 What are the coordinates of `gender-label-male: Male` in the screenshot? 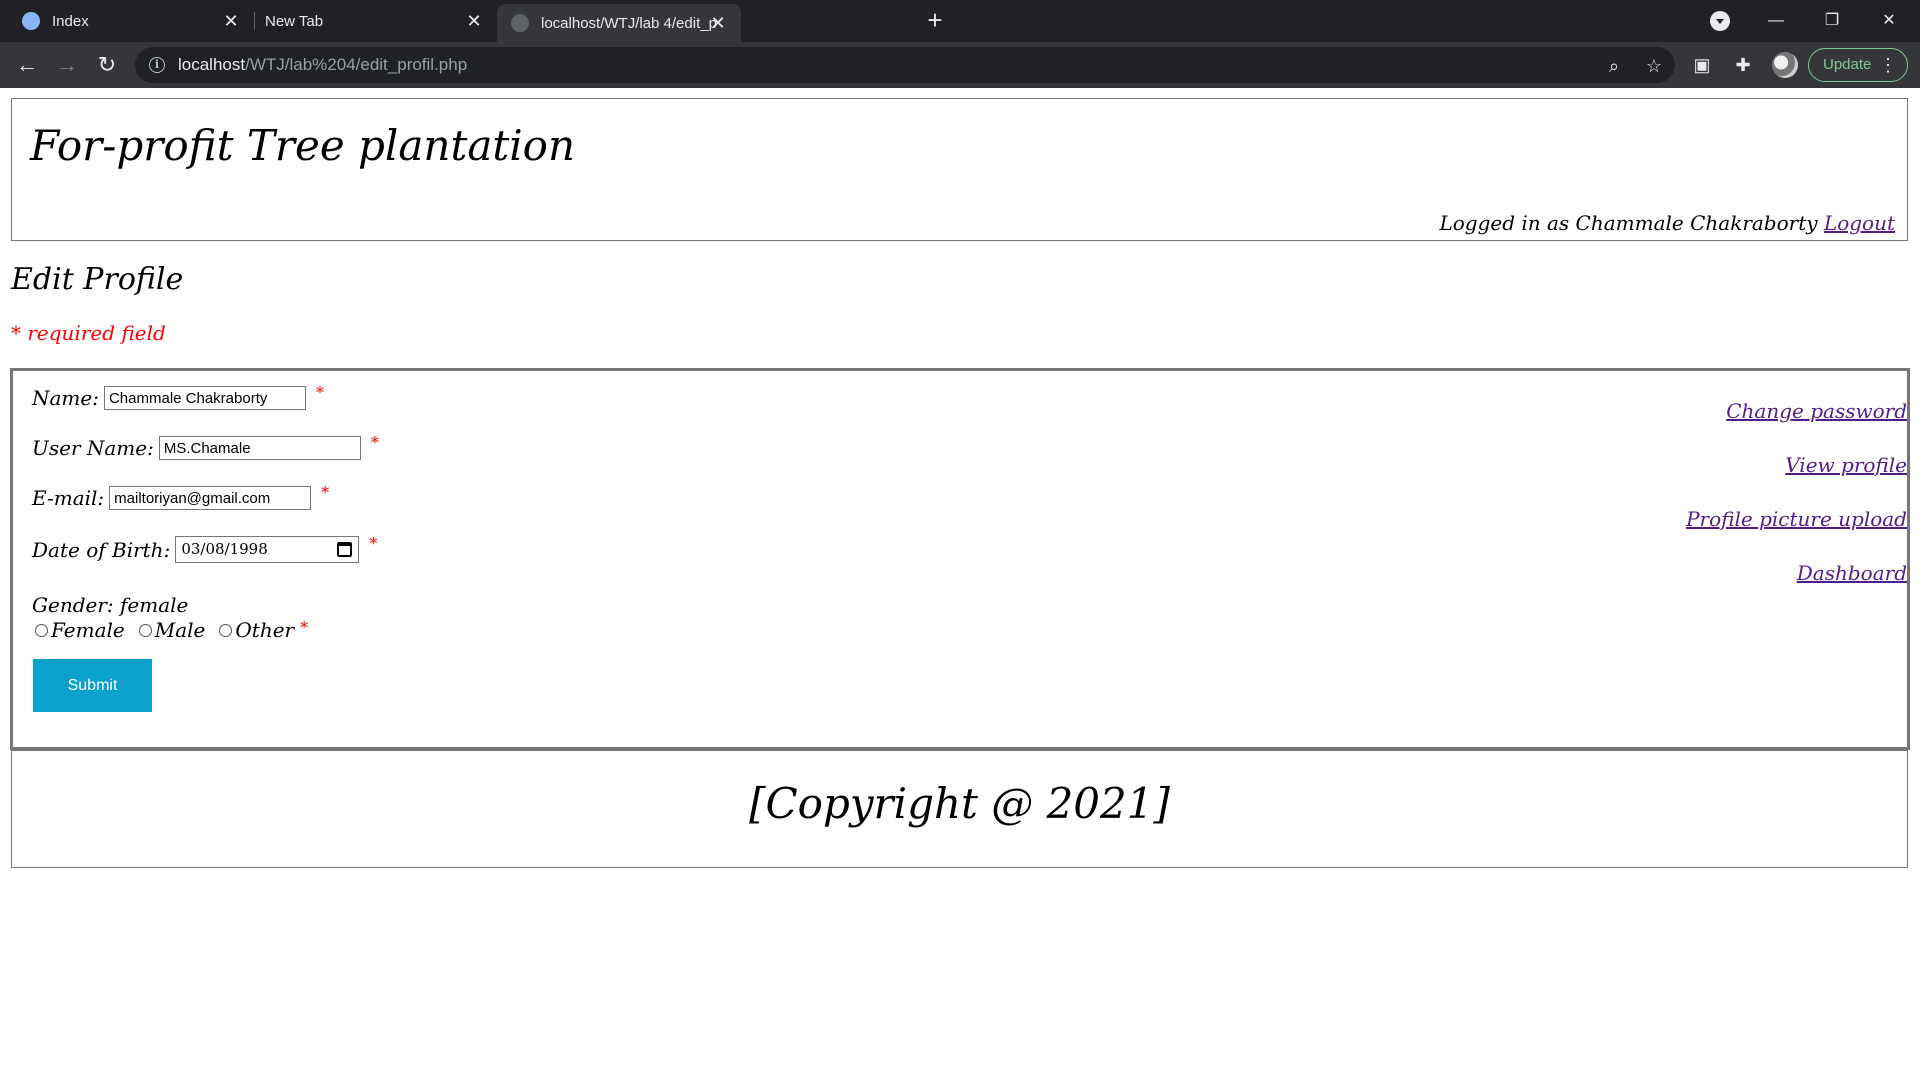 It's located at (180, 630).